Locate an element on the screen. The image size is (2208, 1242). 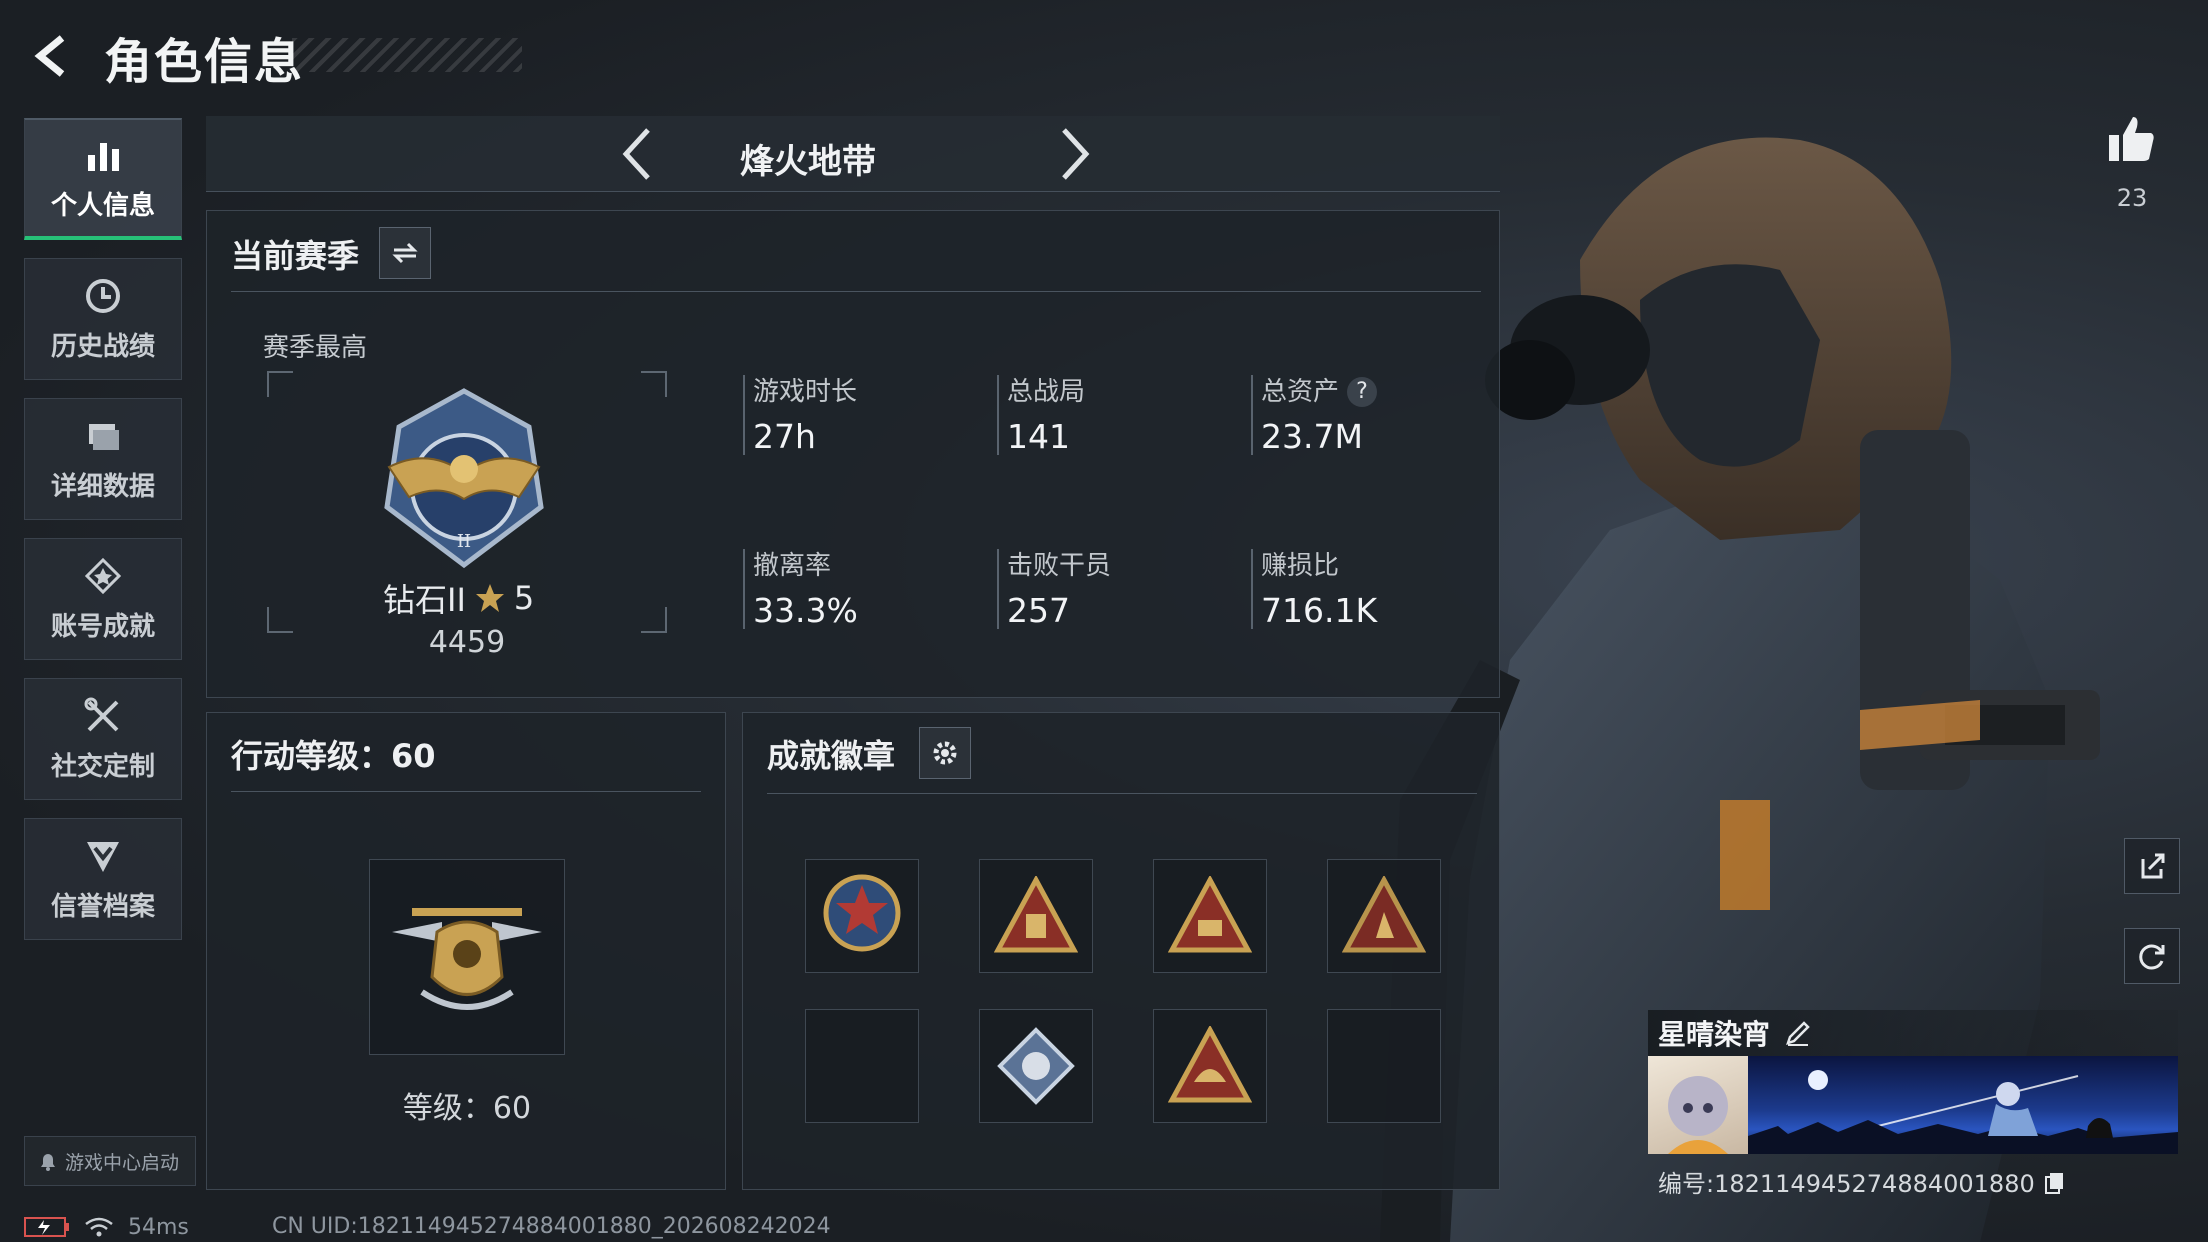
svg-text: II is located at coordinates (464, 541).